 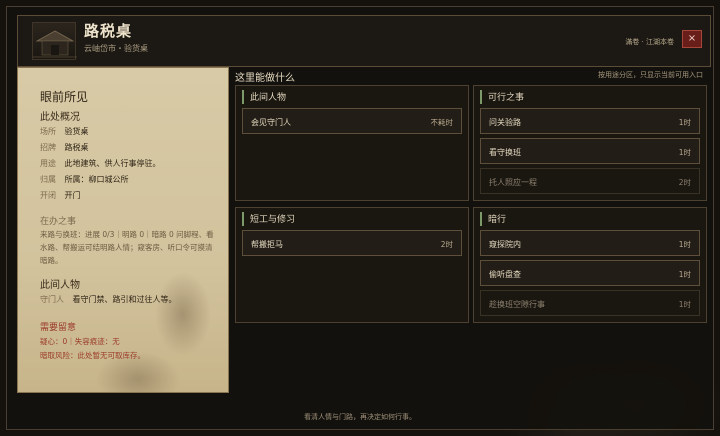 What do you see at coordinates (268, 219) in the screenshot?
I see `panel-title: 短工与修习` at bounding box center [268, 219].